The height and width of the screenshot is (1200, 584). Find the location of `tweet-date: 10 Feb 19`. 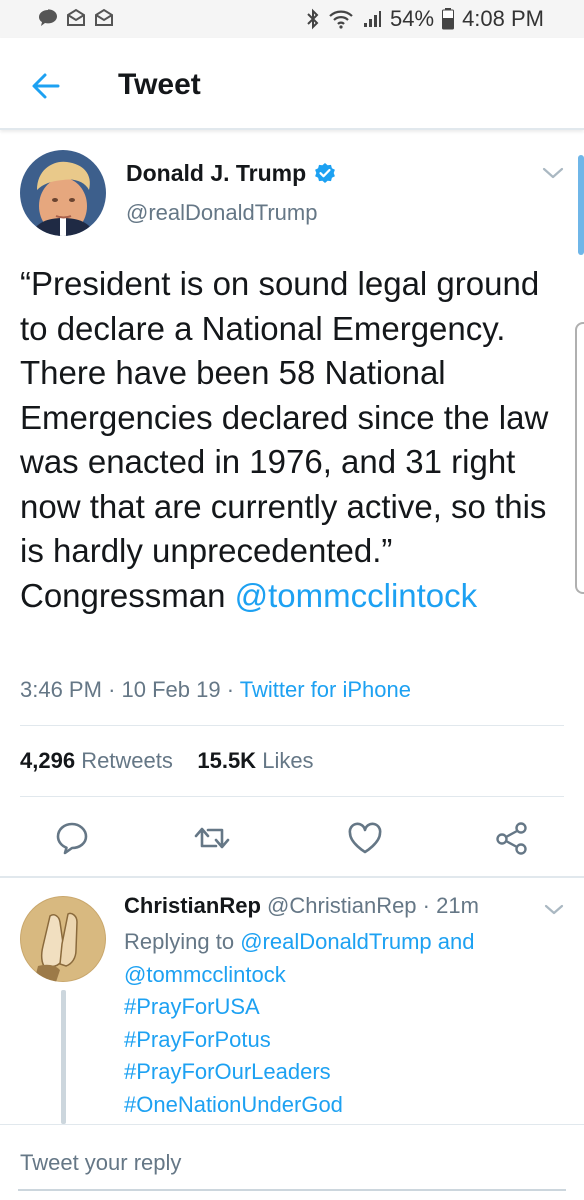

tweet-date: 10 Feb 19 is located at coordinates (171, 689).